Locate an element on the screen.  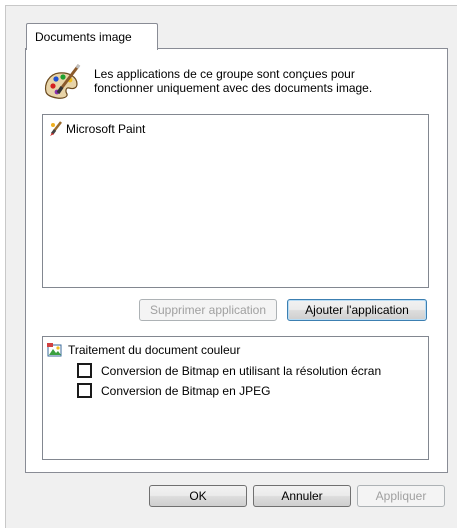
list-item: Microsoft Paint is located at coordinates (97, 129).